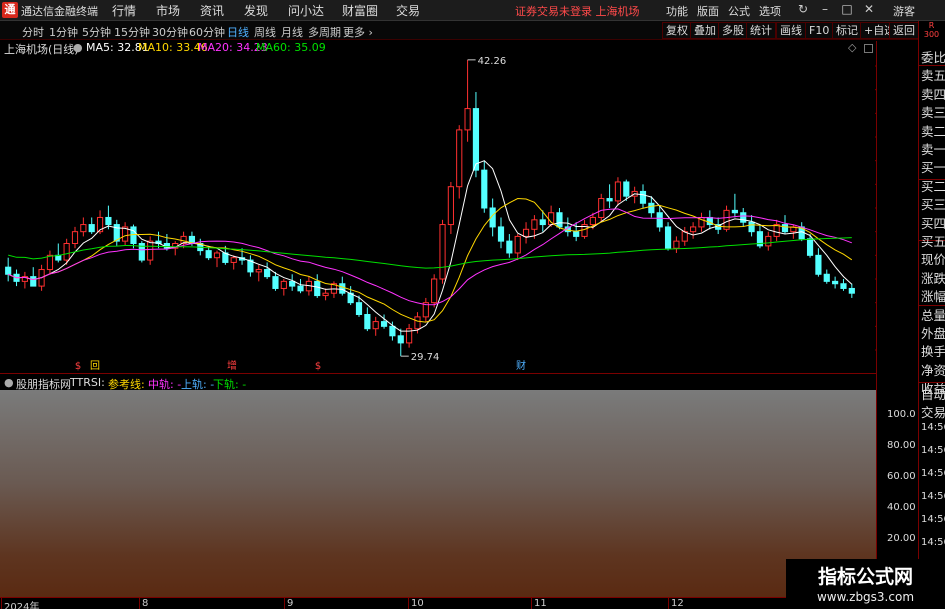 This screenshot has height=609, width=945. I want to click on menu-trade: 交易, so click(408, 10).